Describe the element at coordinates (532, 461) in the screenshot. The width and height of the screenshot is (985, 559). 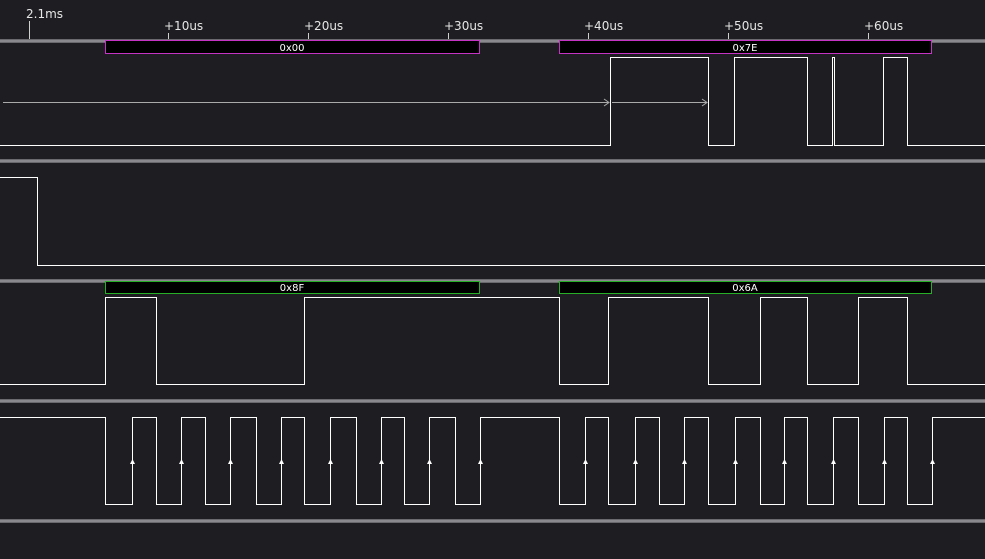
I see `clock-edge-markers` at that location.